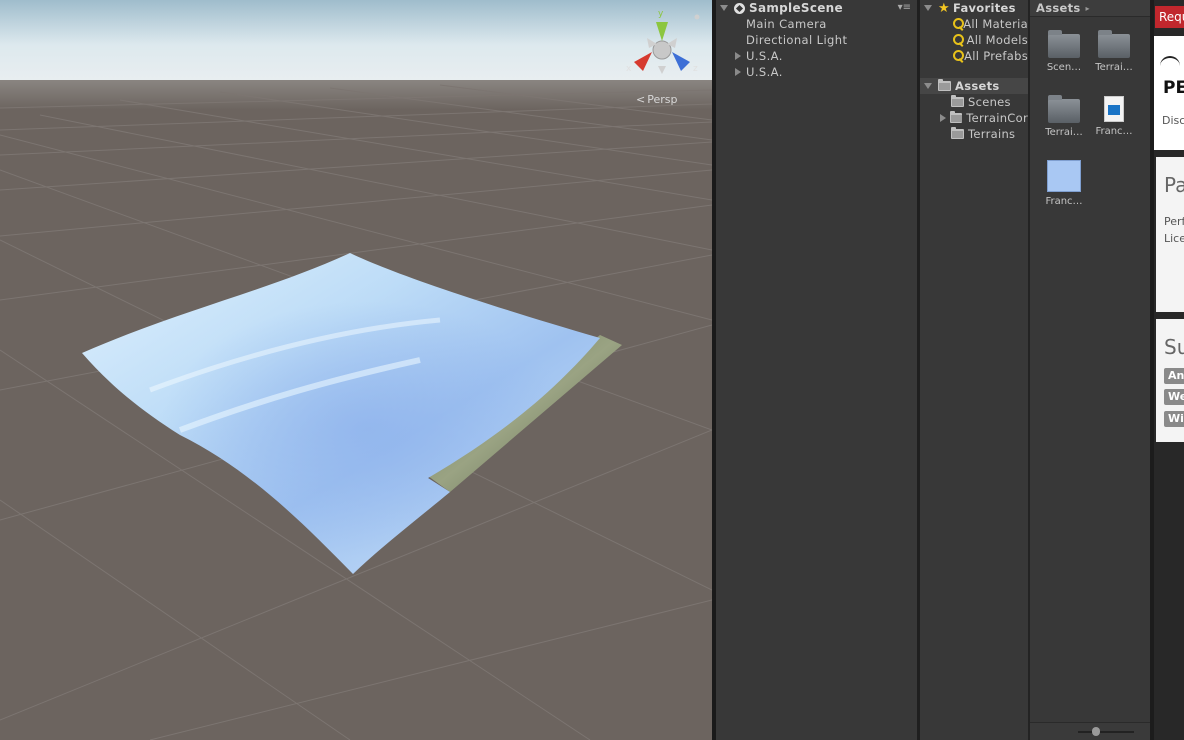 The height and width of the screenshot is (740, 1184). Describe the element at coordinates (1114, 109) in the screenshot. I see `image-file-icon` at that location.